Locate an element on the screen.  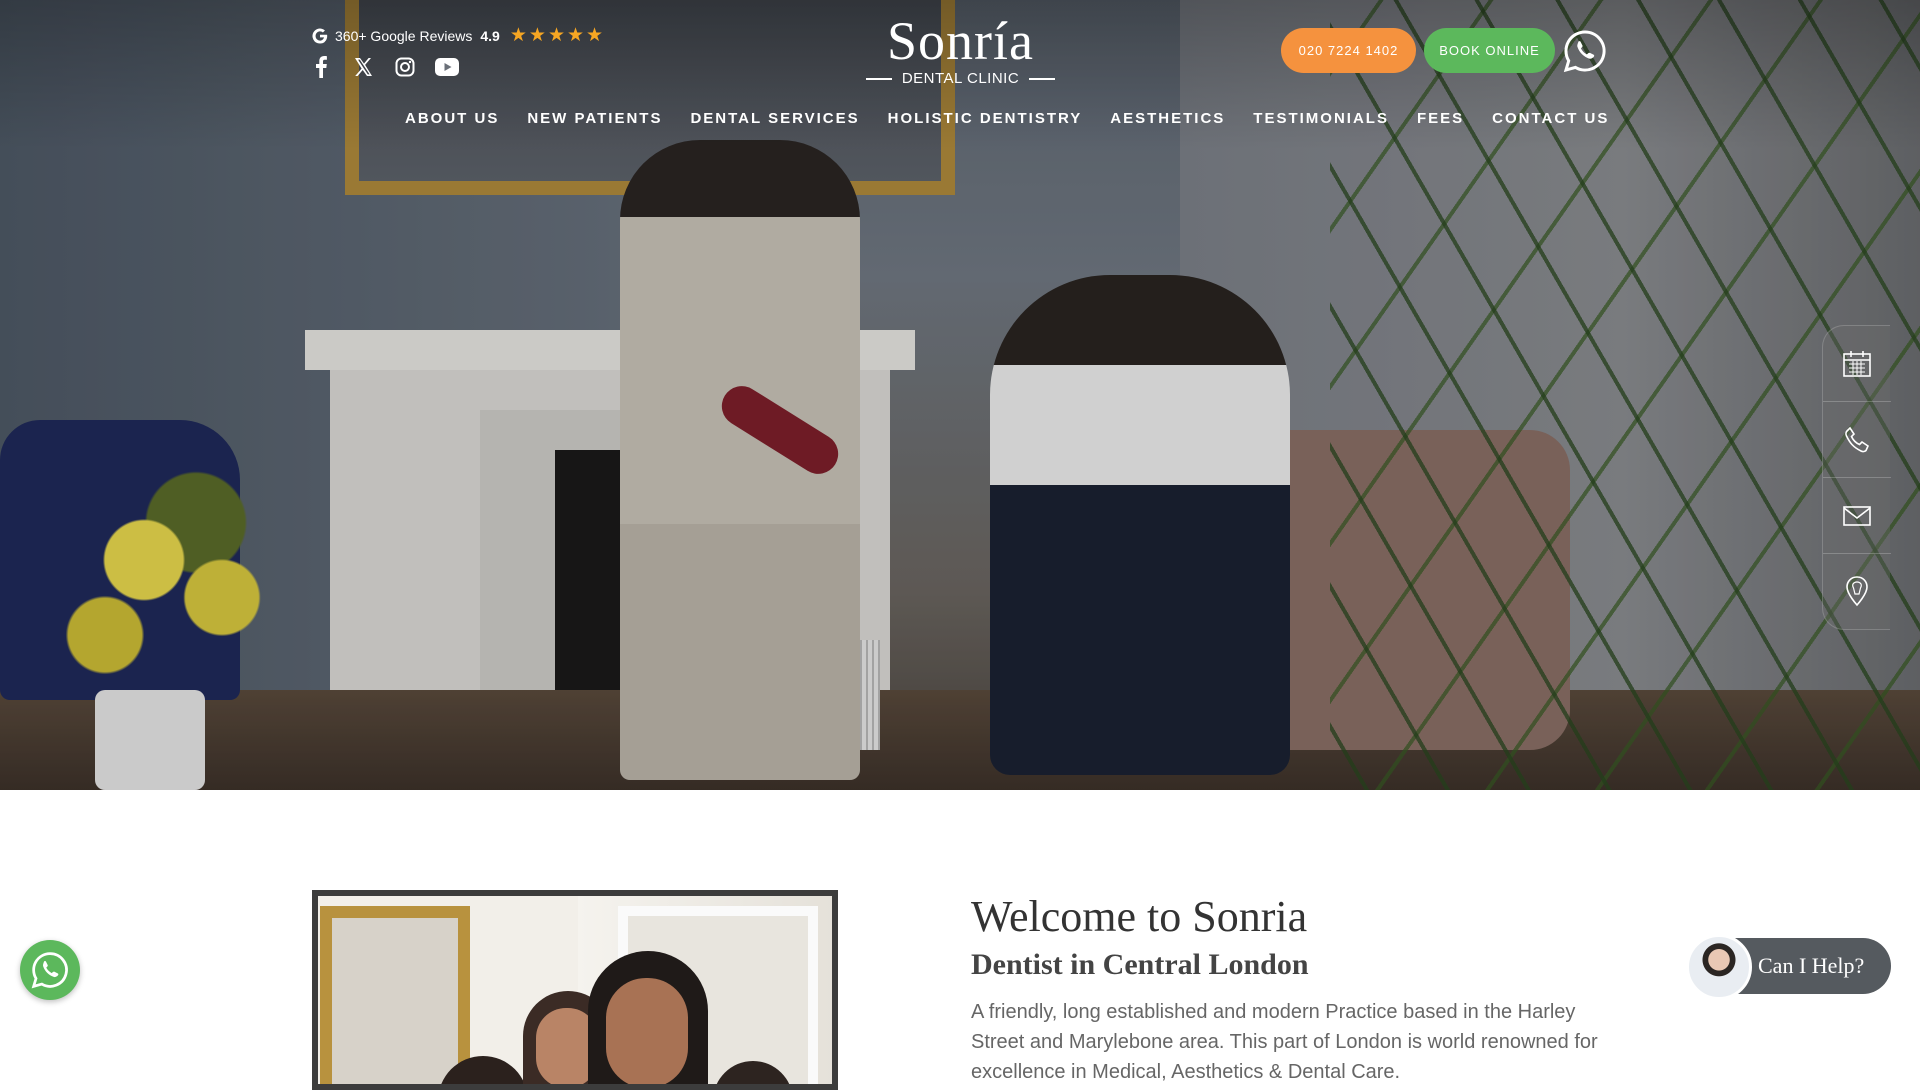
social-links is located at coordinates (384, 67).